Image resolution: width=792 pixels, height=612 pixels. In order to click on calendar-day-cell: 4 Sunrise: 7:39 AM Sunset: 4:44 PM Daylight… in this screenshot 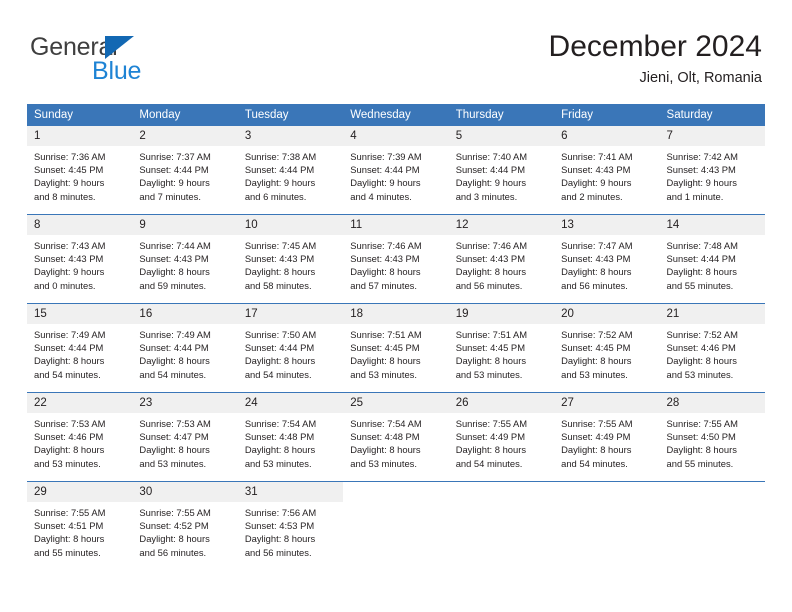, I will do `click(396, 170)`.